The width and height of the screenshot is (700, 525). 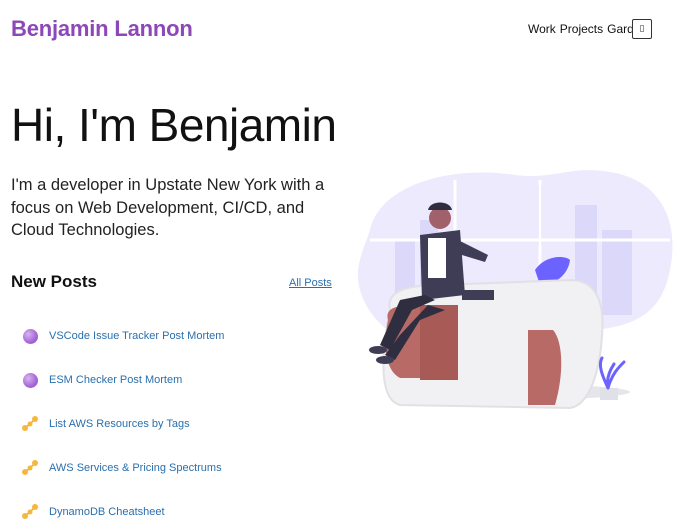 I want to click on list-item: AWS Services & Pricing Spectrums, so click(x=180, y=468).